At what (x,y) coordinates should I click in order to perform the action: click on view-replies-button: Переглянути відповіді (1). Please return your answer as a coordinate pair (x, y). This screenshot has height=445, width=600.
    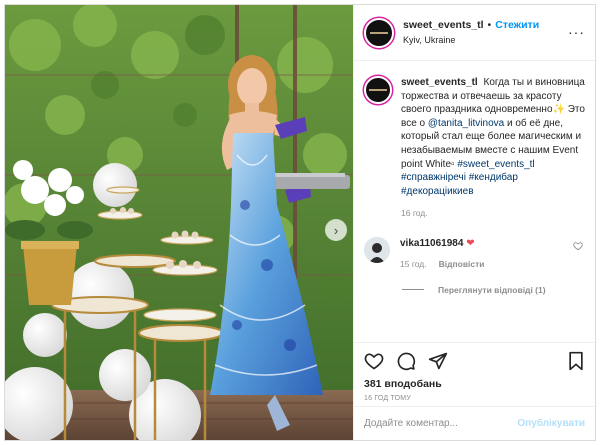
    Looking at the image, I should click on (493, 290).